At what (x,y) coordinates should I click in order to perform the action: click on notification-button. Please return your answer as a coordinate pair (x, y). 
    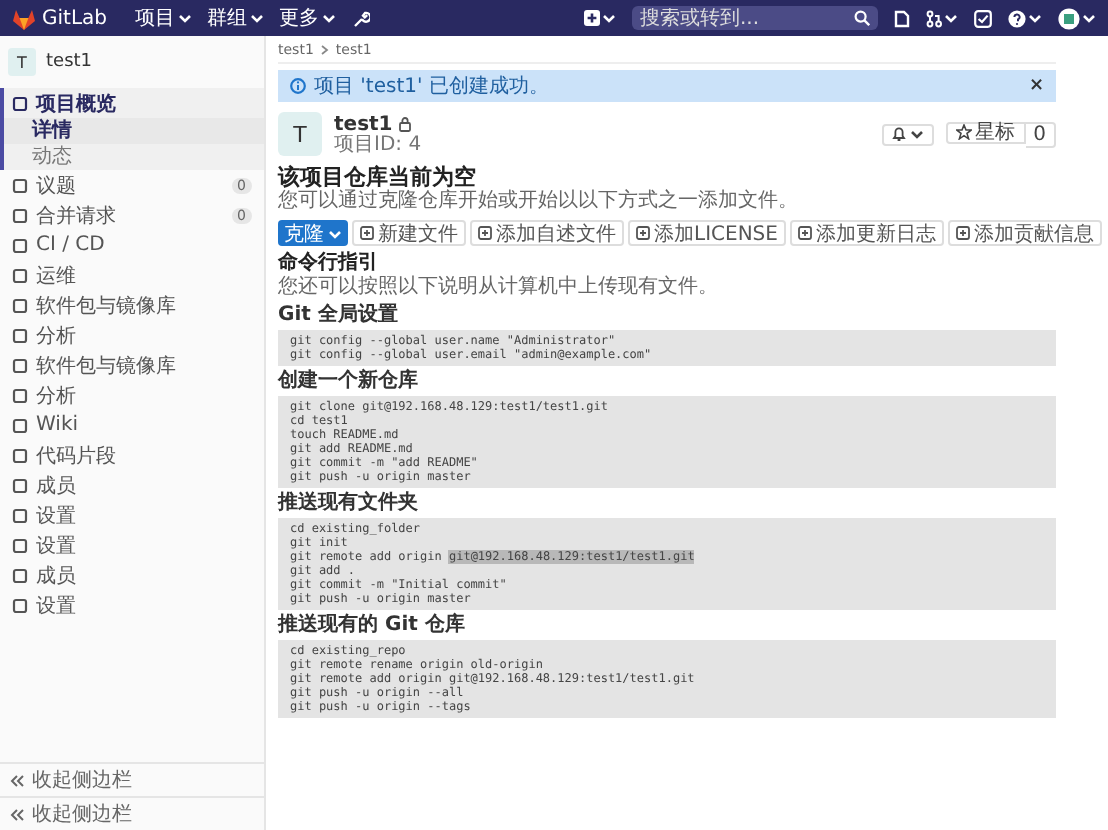
    Looking at the image, I should click on (907, 134).